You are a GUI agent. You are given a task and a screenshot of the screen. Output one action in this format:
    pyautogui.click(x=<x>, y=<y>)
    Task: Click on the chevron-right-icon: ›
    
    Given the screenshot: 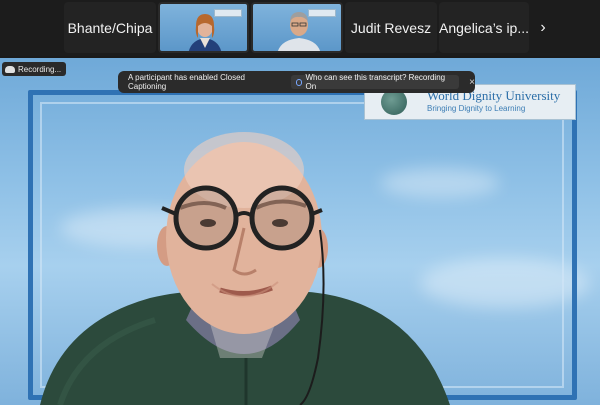 What is the action you would take?
    pyautogui.click(x=543, y=27)
    